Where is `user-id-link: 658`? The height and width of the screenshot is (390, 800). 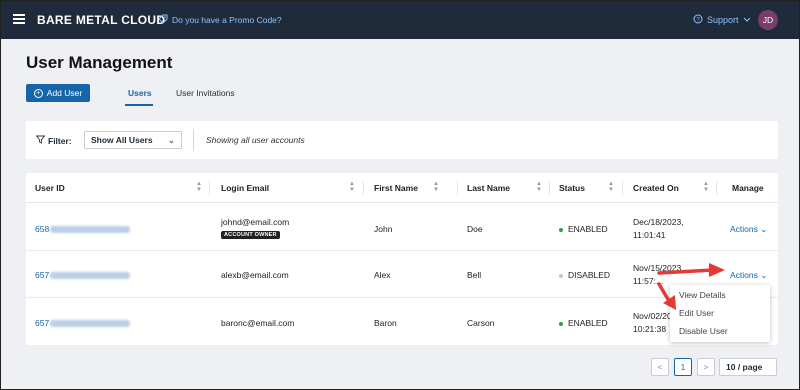 user-id-link: 658 is located at coordinates (83, 229).